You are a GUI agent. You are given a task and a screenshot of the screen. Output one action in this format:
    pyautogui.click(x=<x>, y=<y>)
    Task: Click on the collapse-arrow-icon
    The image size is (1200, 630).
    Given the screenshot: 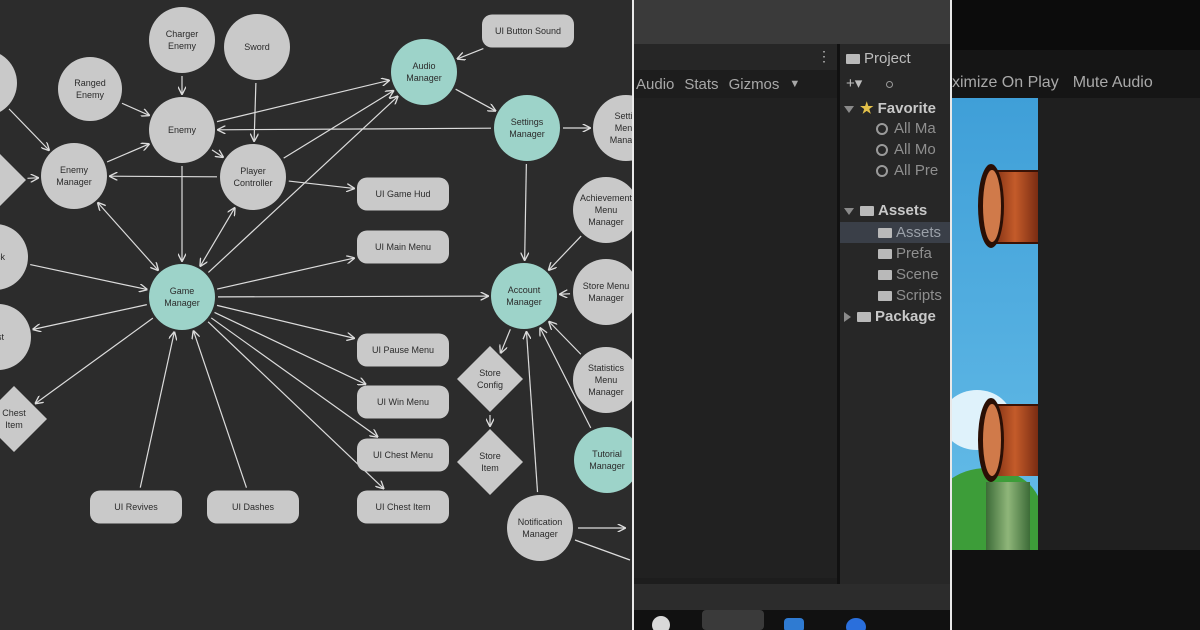 What is the action you would take?
    pyautogui.click(x=847, y=317)
    